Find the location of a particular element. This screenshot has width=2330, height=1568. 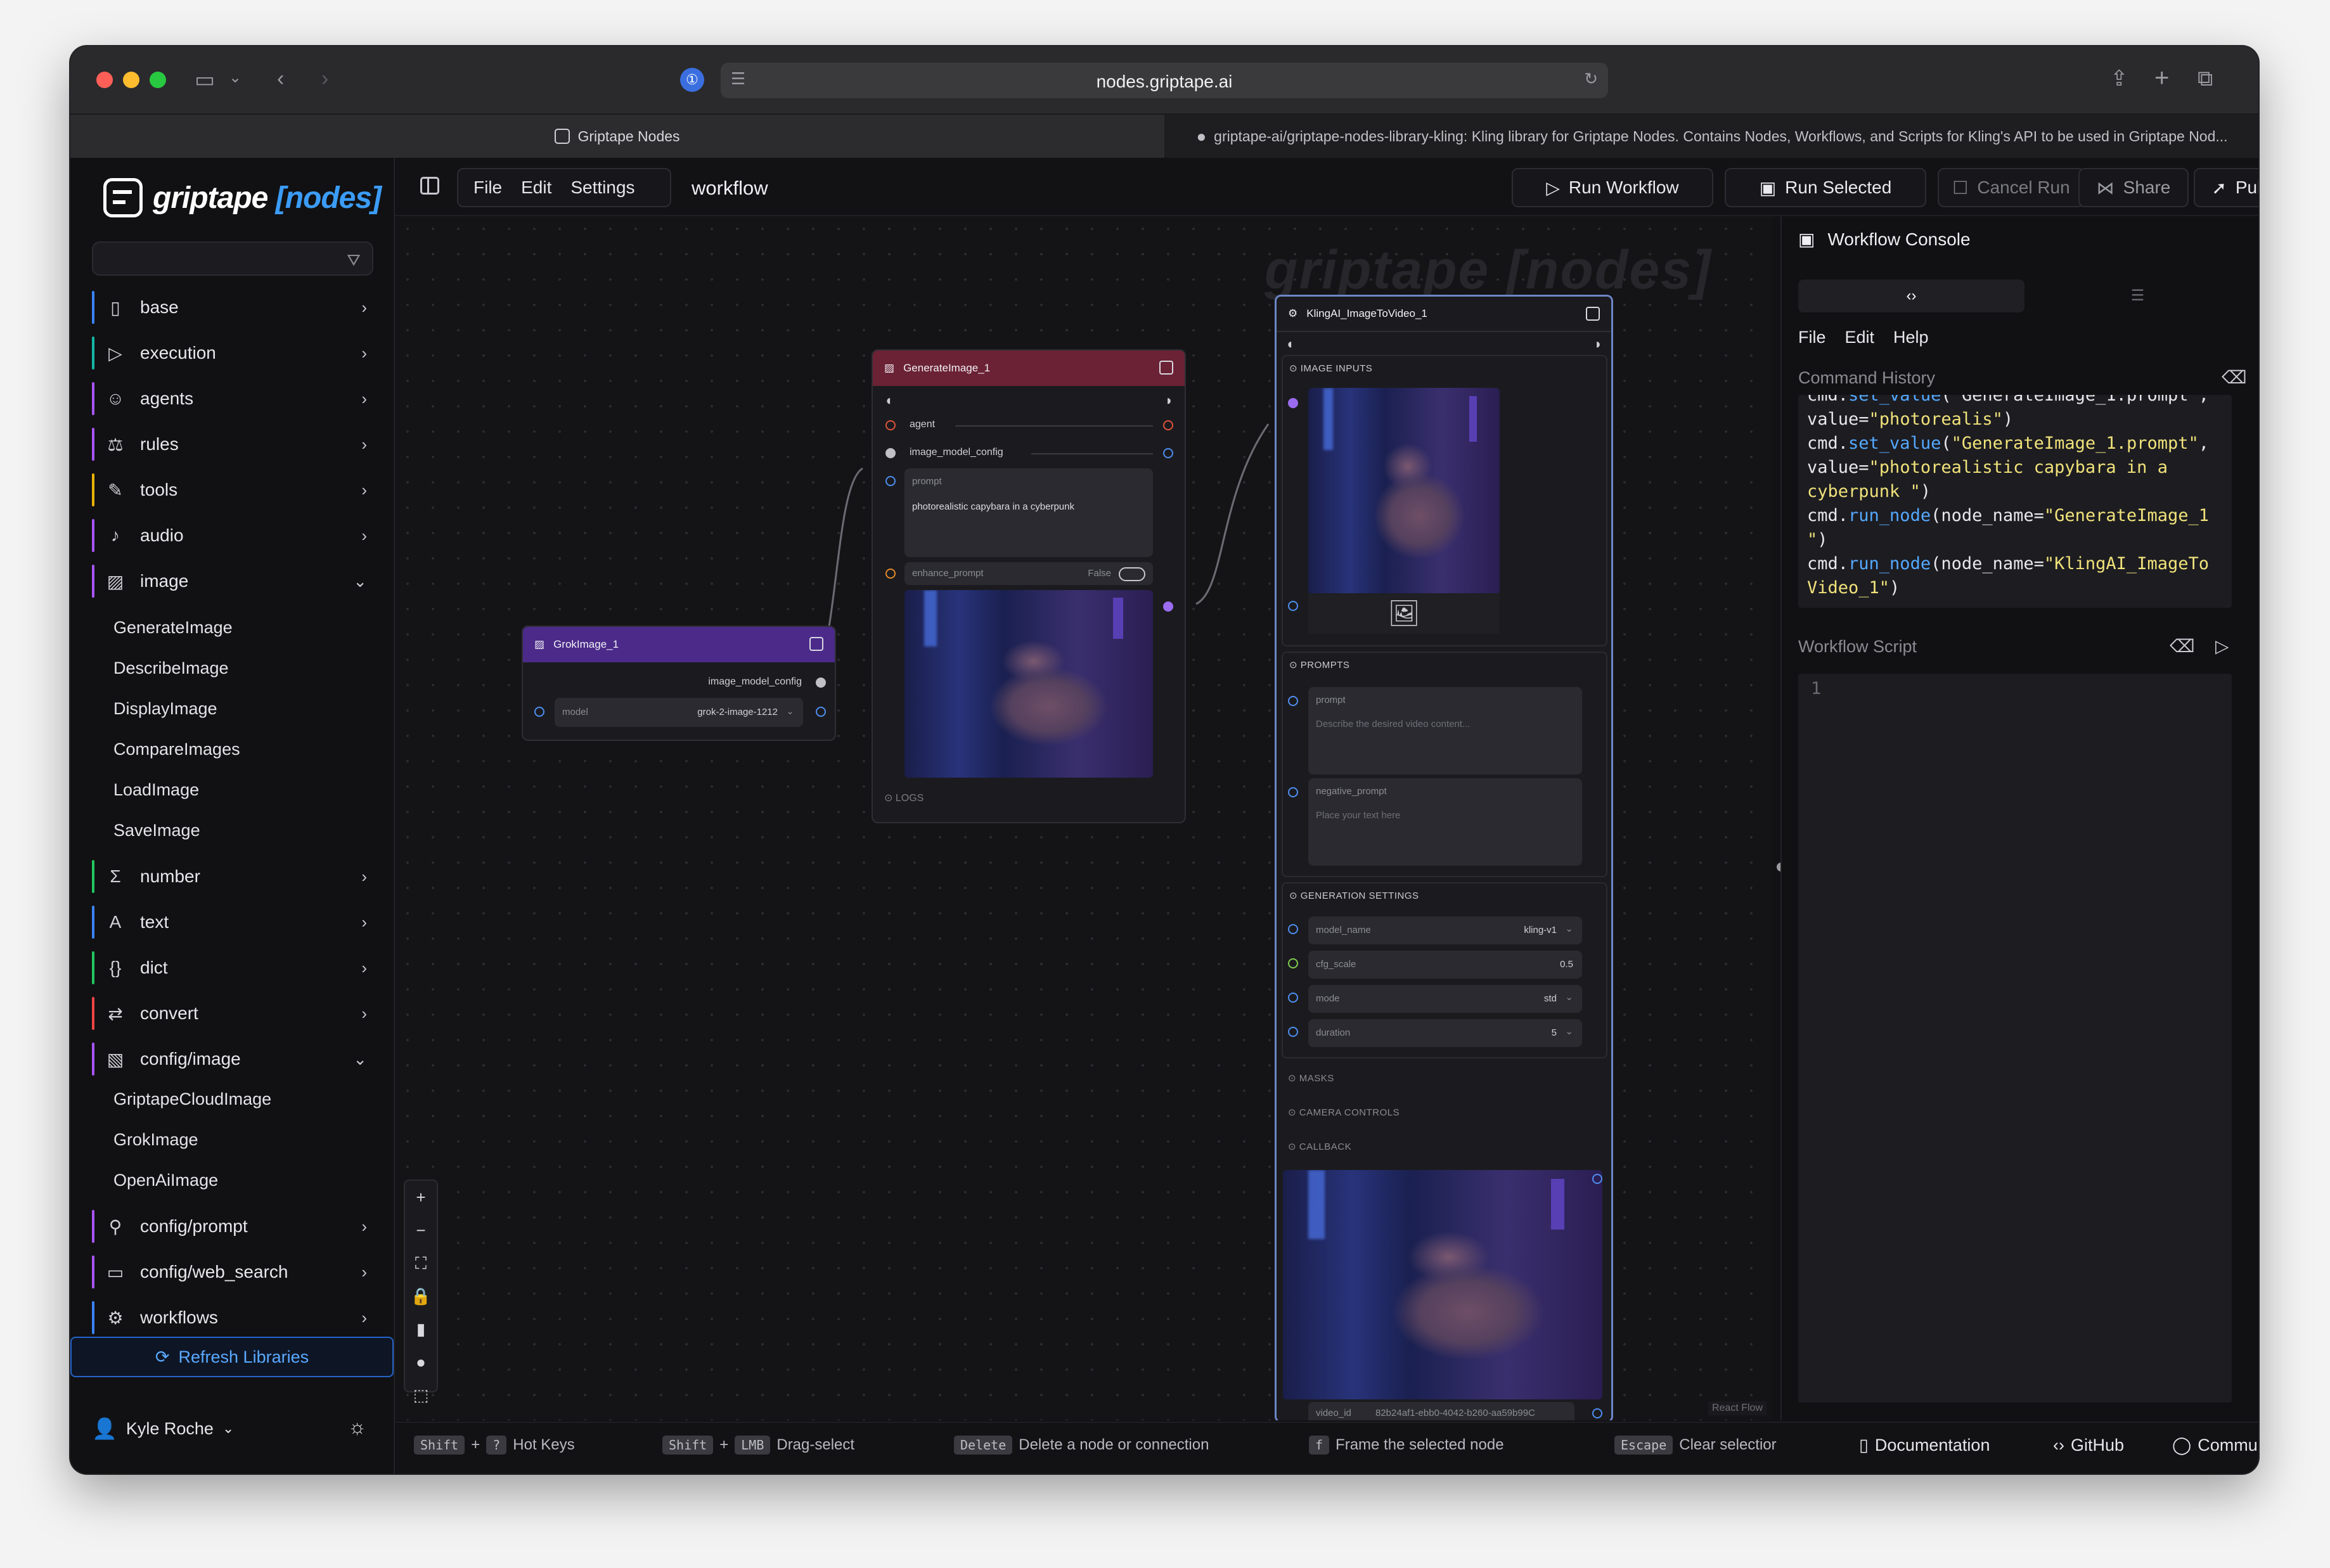

sidebar-item-dict: {} dict › is located at coordinates (232, 968).